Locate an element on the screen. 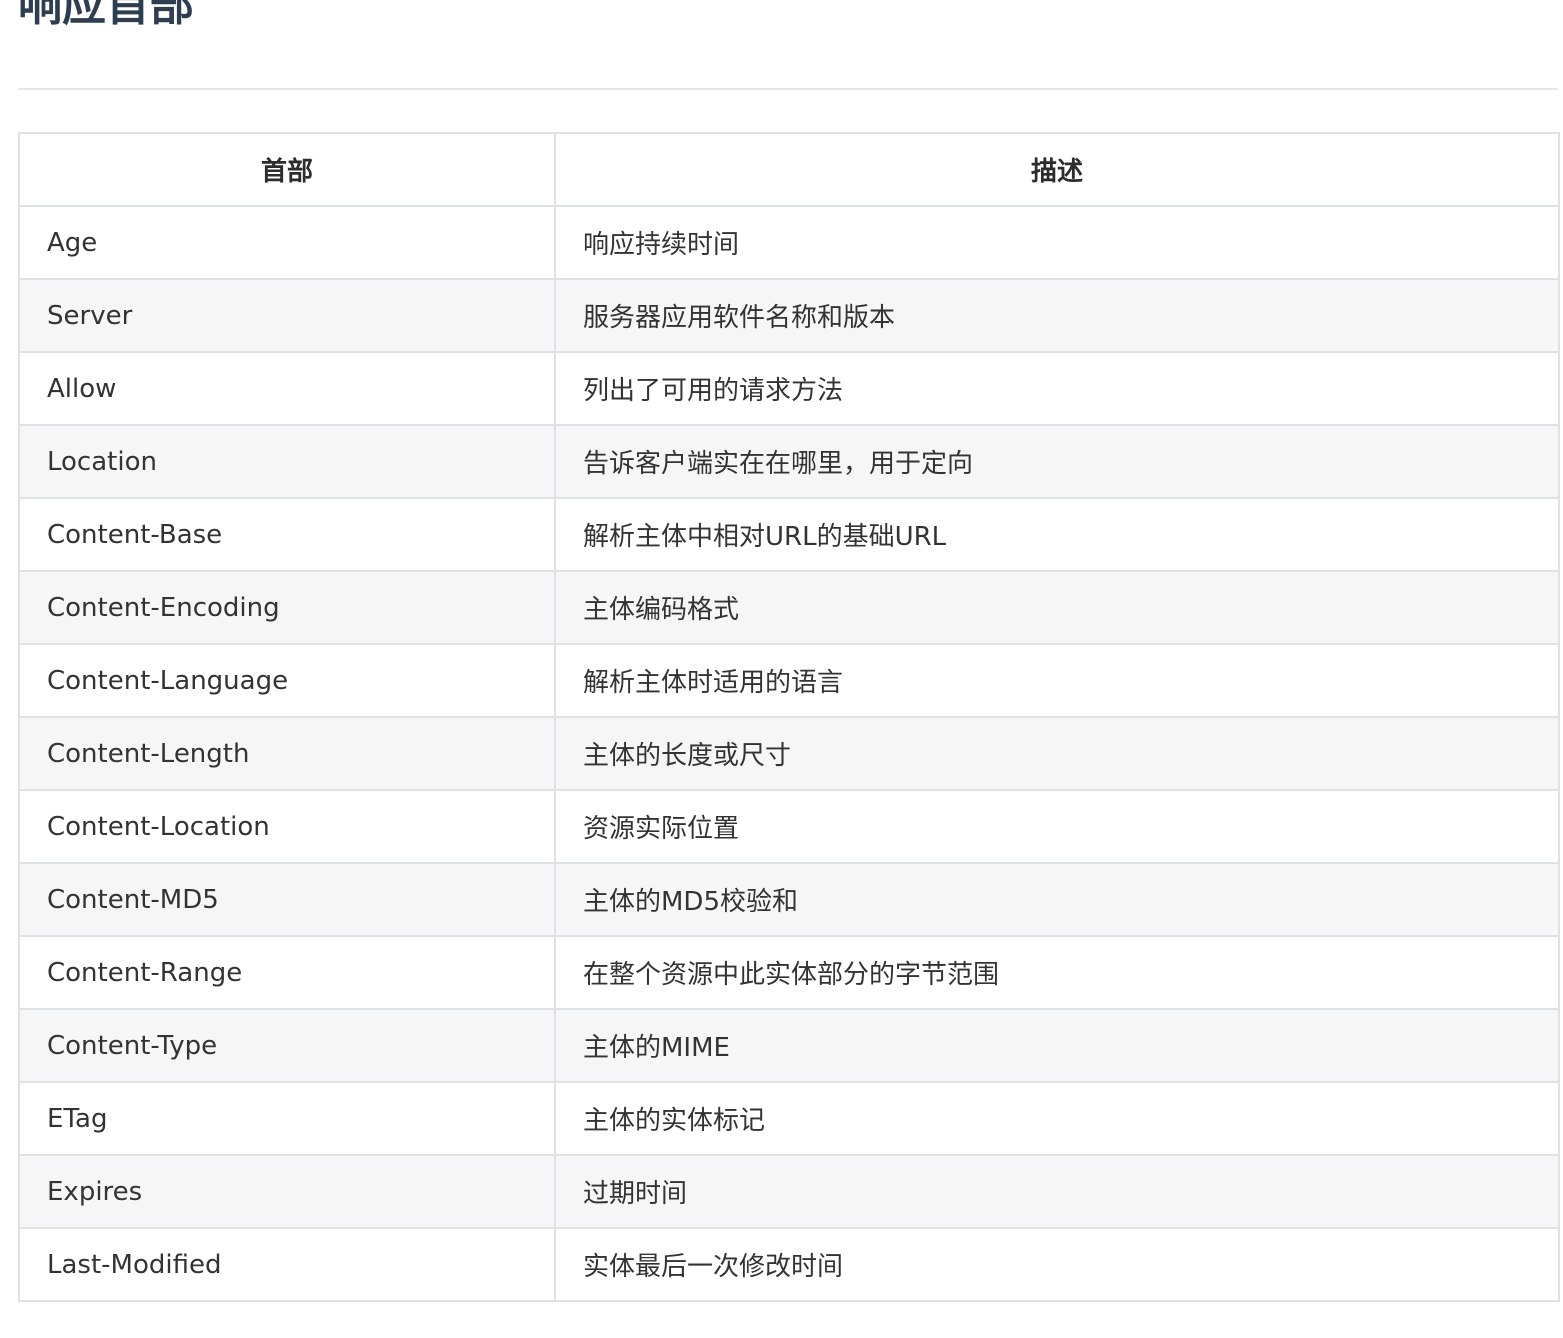 The image size is (1563, 1338). header-name-cell: Content-Length is located at coordinates (287, 753).